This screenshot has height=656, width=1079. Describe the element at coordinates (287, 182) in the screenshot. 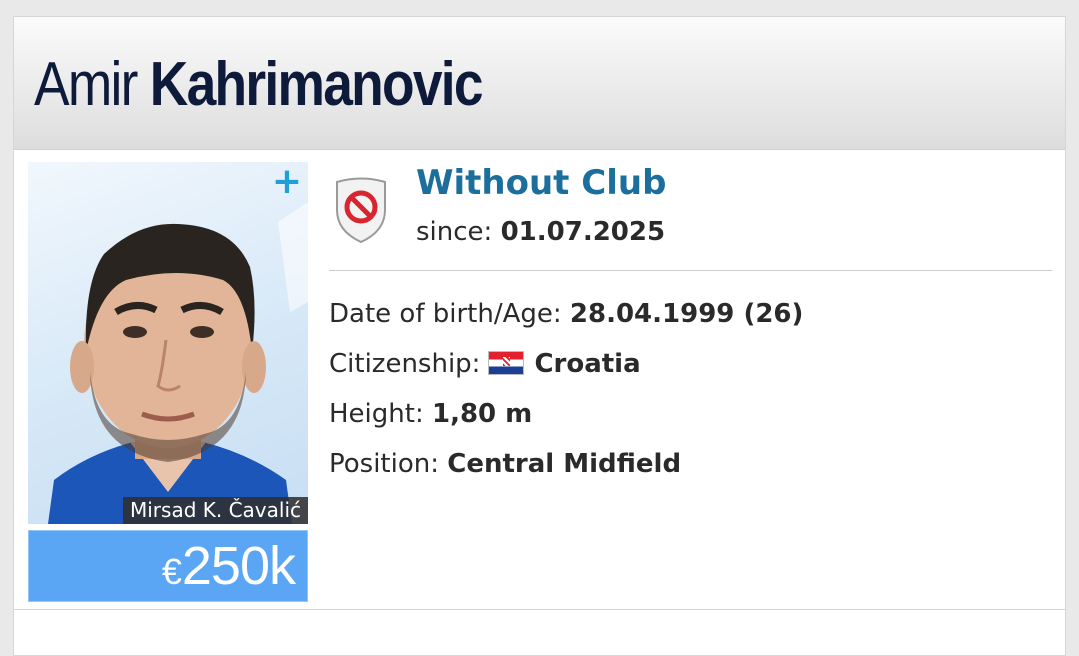

I see `add-icon: +` at that location.